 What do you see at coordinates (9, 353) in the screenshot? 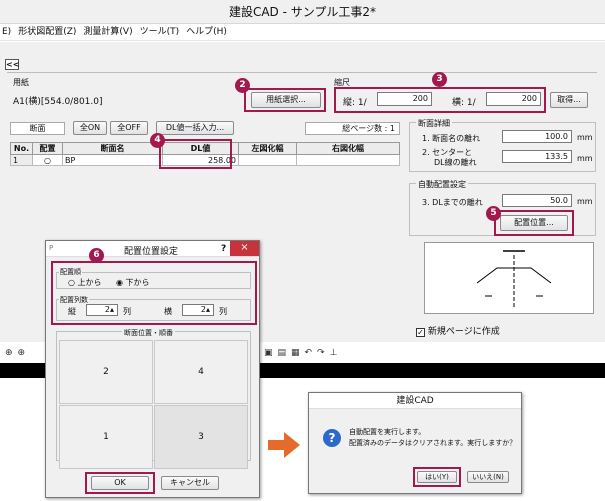
I see `zoom-in-icon: ⊕` at bounding box center [9, 353].